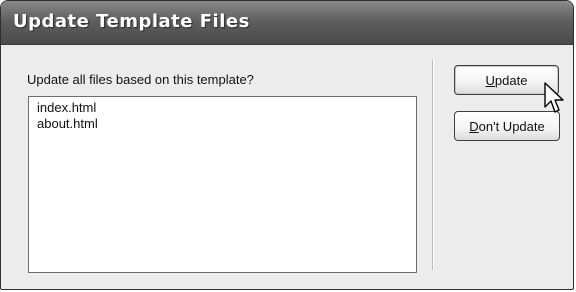 Image resolution: width=576 pixels, height=292 pixels. Describe the element at coordinates (511, 126) in the screenshot. I see `dont-update-label-rest: on't Update` at that location.